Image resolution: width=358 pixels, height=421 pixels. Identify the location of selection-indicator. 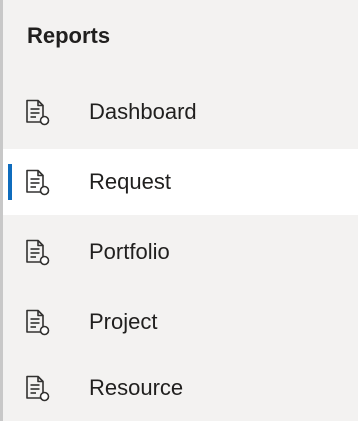
(10, 182).